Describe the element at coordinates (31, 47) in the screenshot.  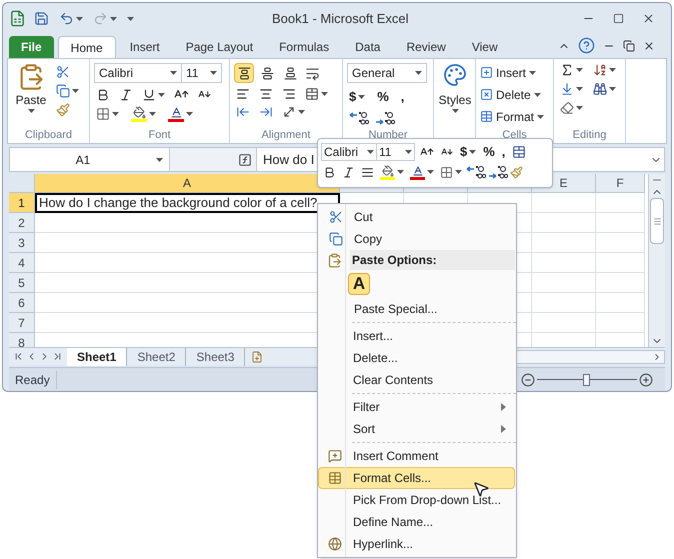
I see `file-tab: File` at that location.